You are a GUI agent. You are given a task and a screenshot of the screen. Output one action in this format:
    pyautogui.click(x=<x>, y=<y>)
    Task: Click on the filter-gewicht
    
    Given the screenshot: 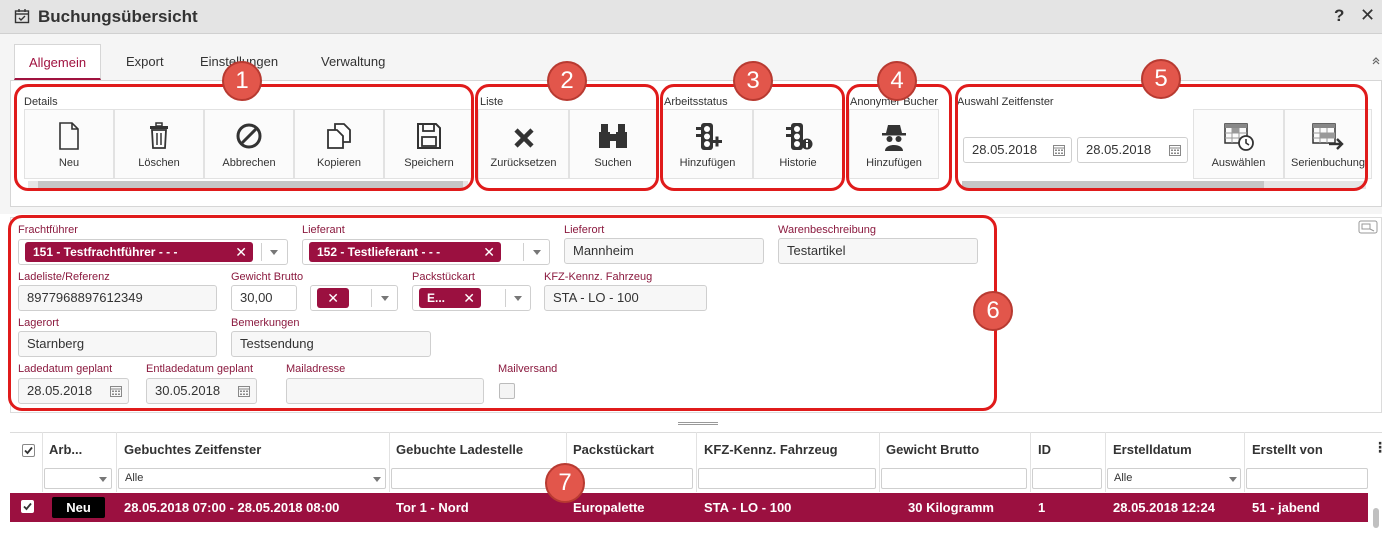 What is the action you would take?
    pyautogui.click(x=954, y=478)
    